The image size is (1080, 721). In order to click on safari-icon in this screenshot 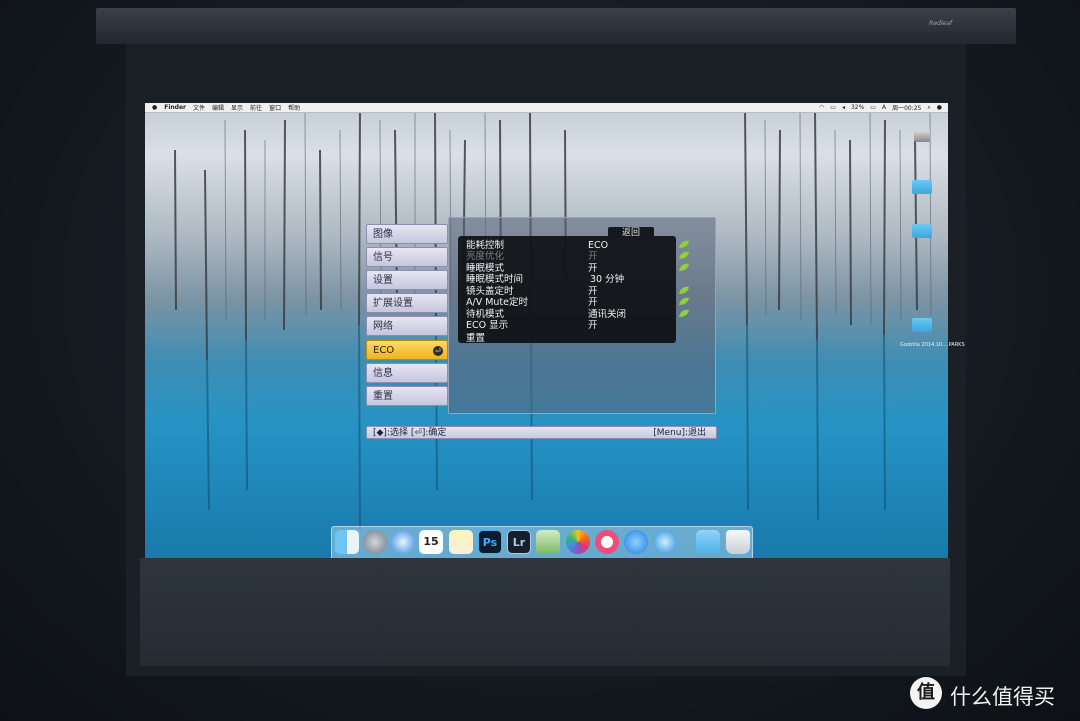, I will do `click(403, 542)`.